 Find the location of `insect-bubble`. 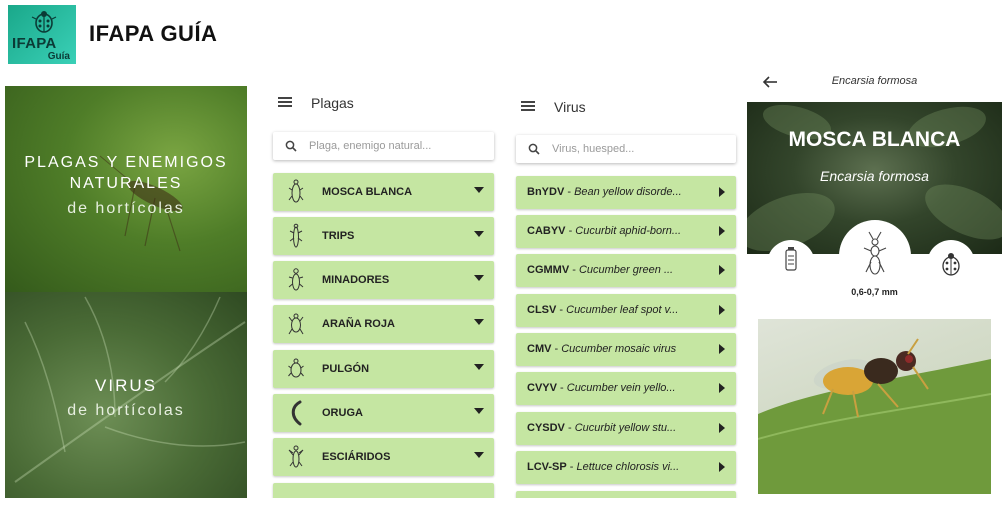

insect-bubble is located at coordinates (875, 256).